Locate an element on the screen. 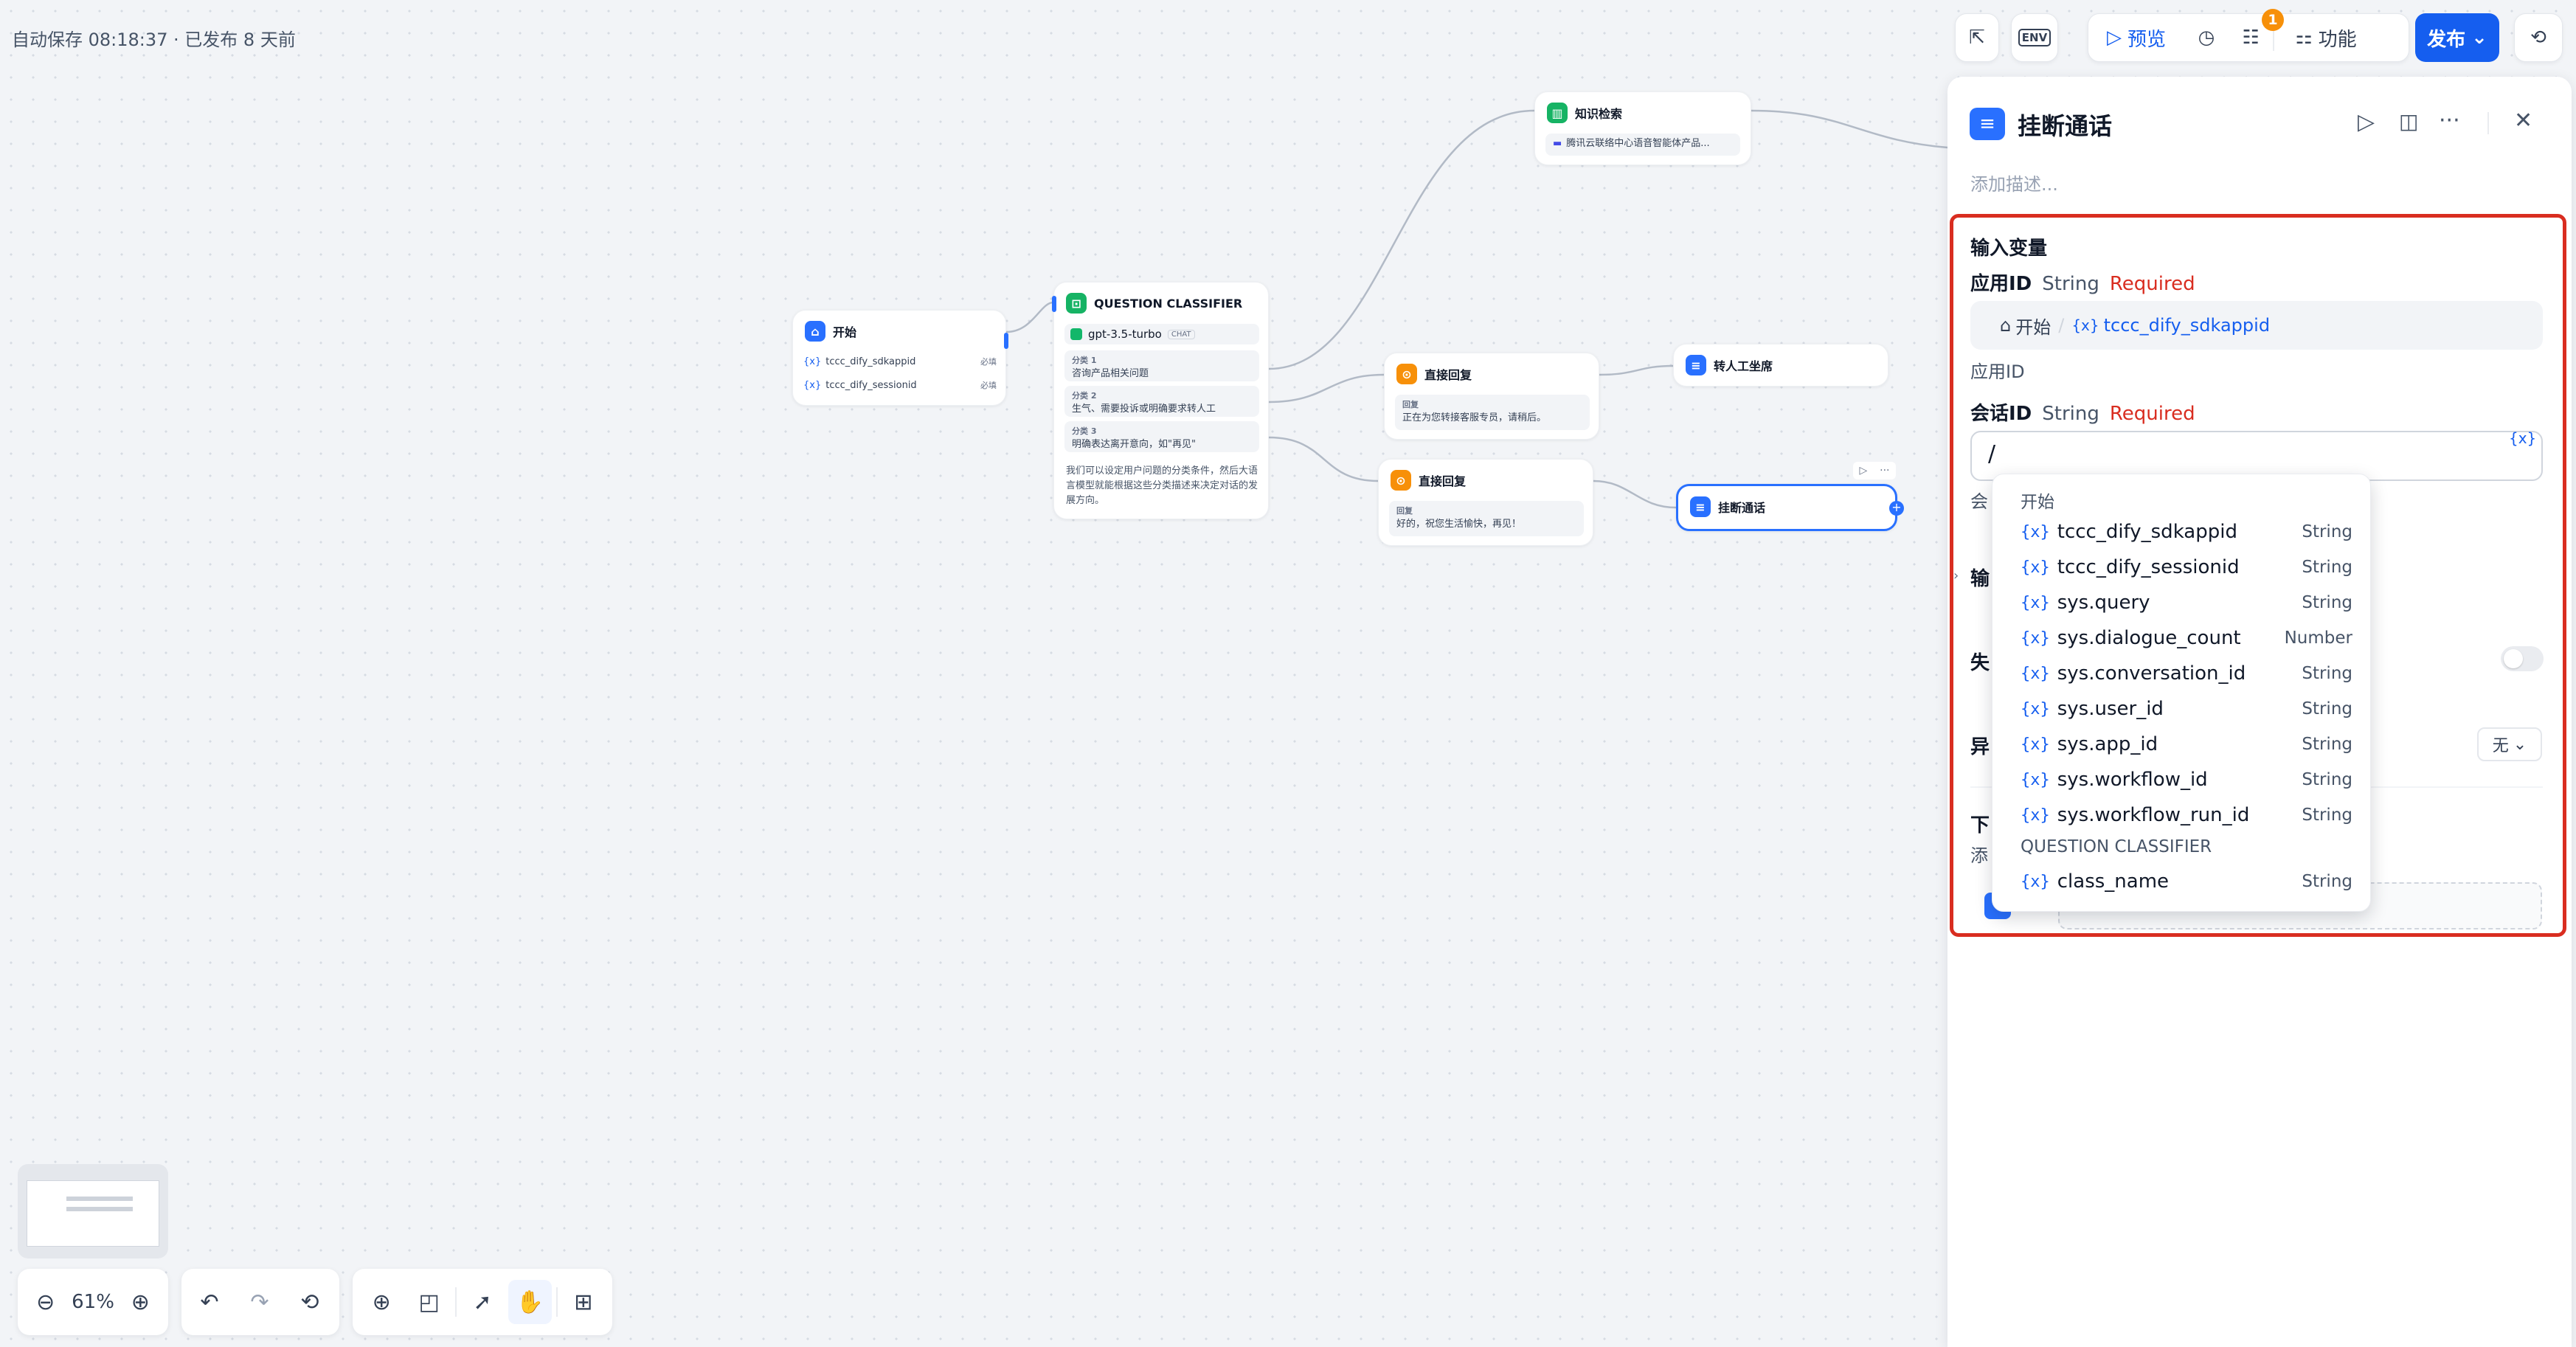  version-history-icon: ⟲ is located at coordinates (310, 1302).